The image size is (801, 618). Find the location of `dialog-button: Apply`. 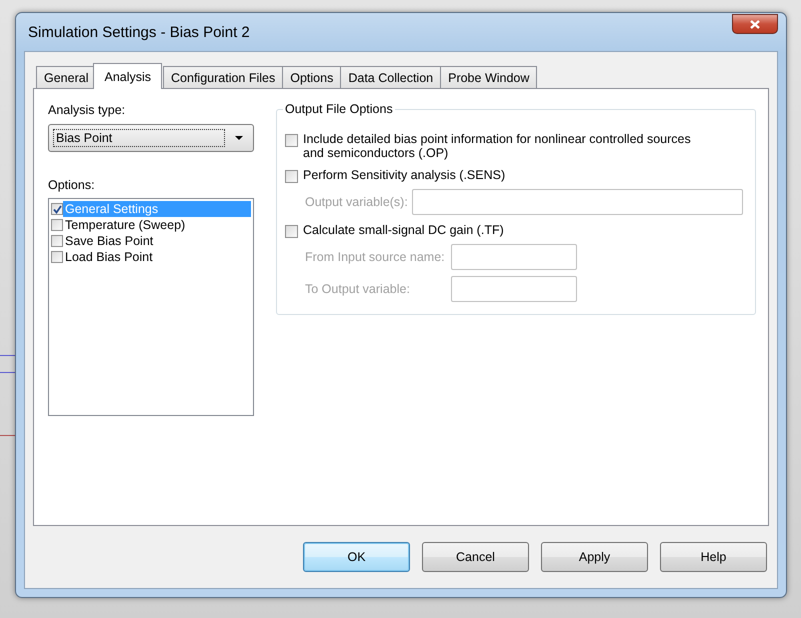

dialog-button: Apply is located at coordinates (594, 557).